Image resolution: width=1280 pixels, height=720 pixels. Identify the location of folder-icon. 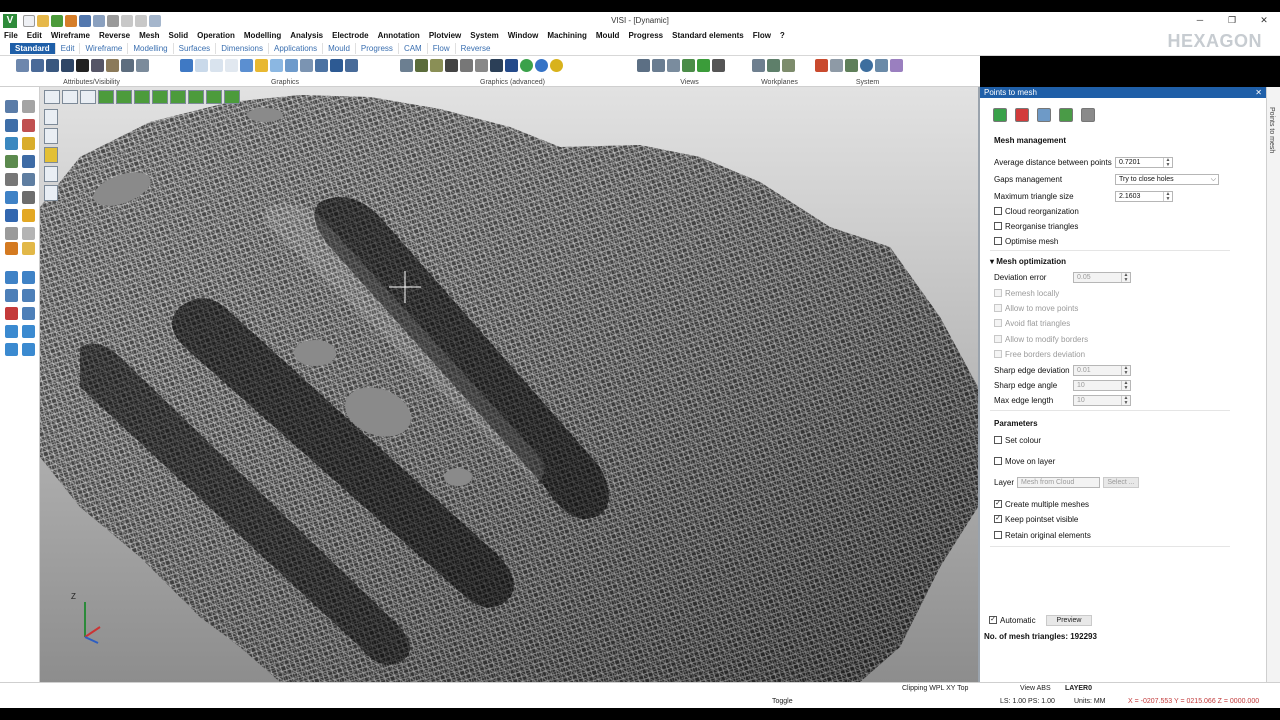
(28, 248).